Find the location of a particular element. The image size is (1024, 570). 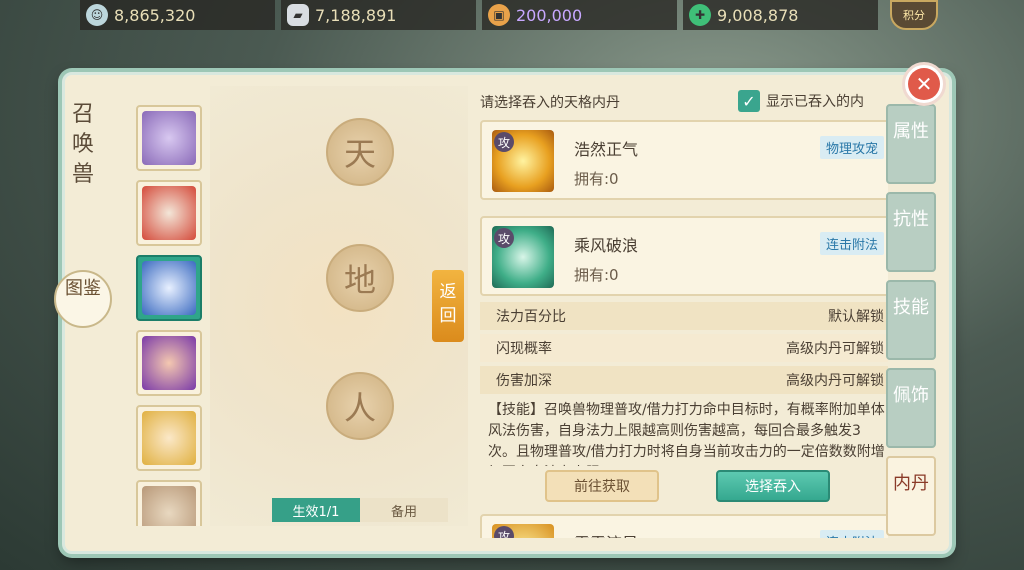

close-icon: ✕ is located at coordinates (924, 84).